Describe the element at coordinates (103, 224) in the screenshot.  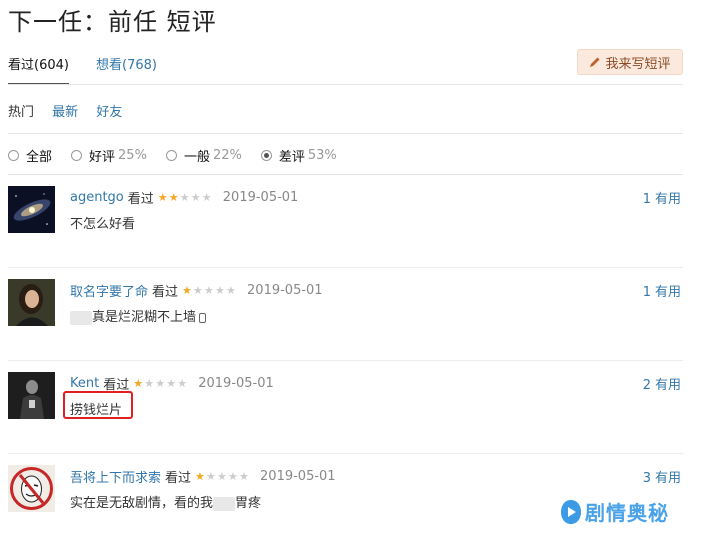
I see `review-text: 不怎么好看` at that location.